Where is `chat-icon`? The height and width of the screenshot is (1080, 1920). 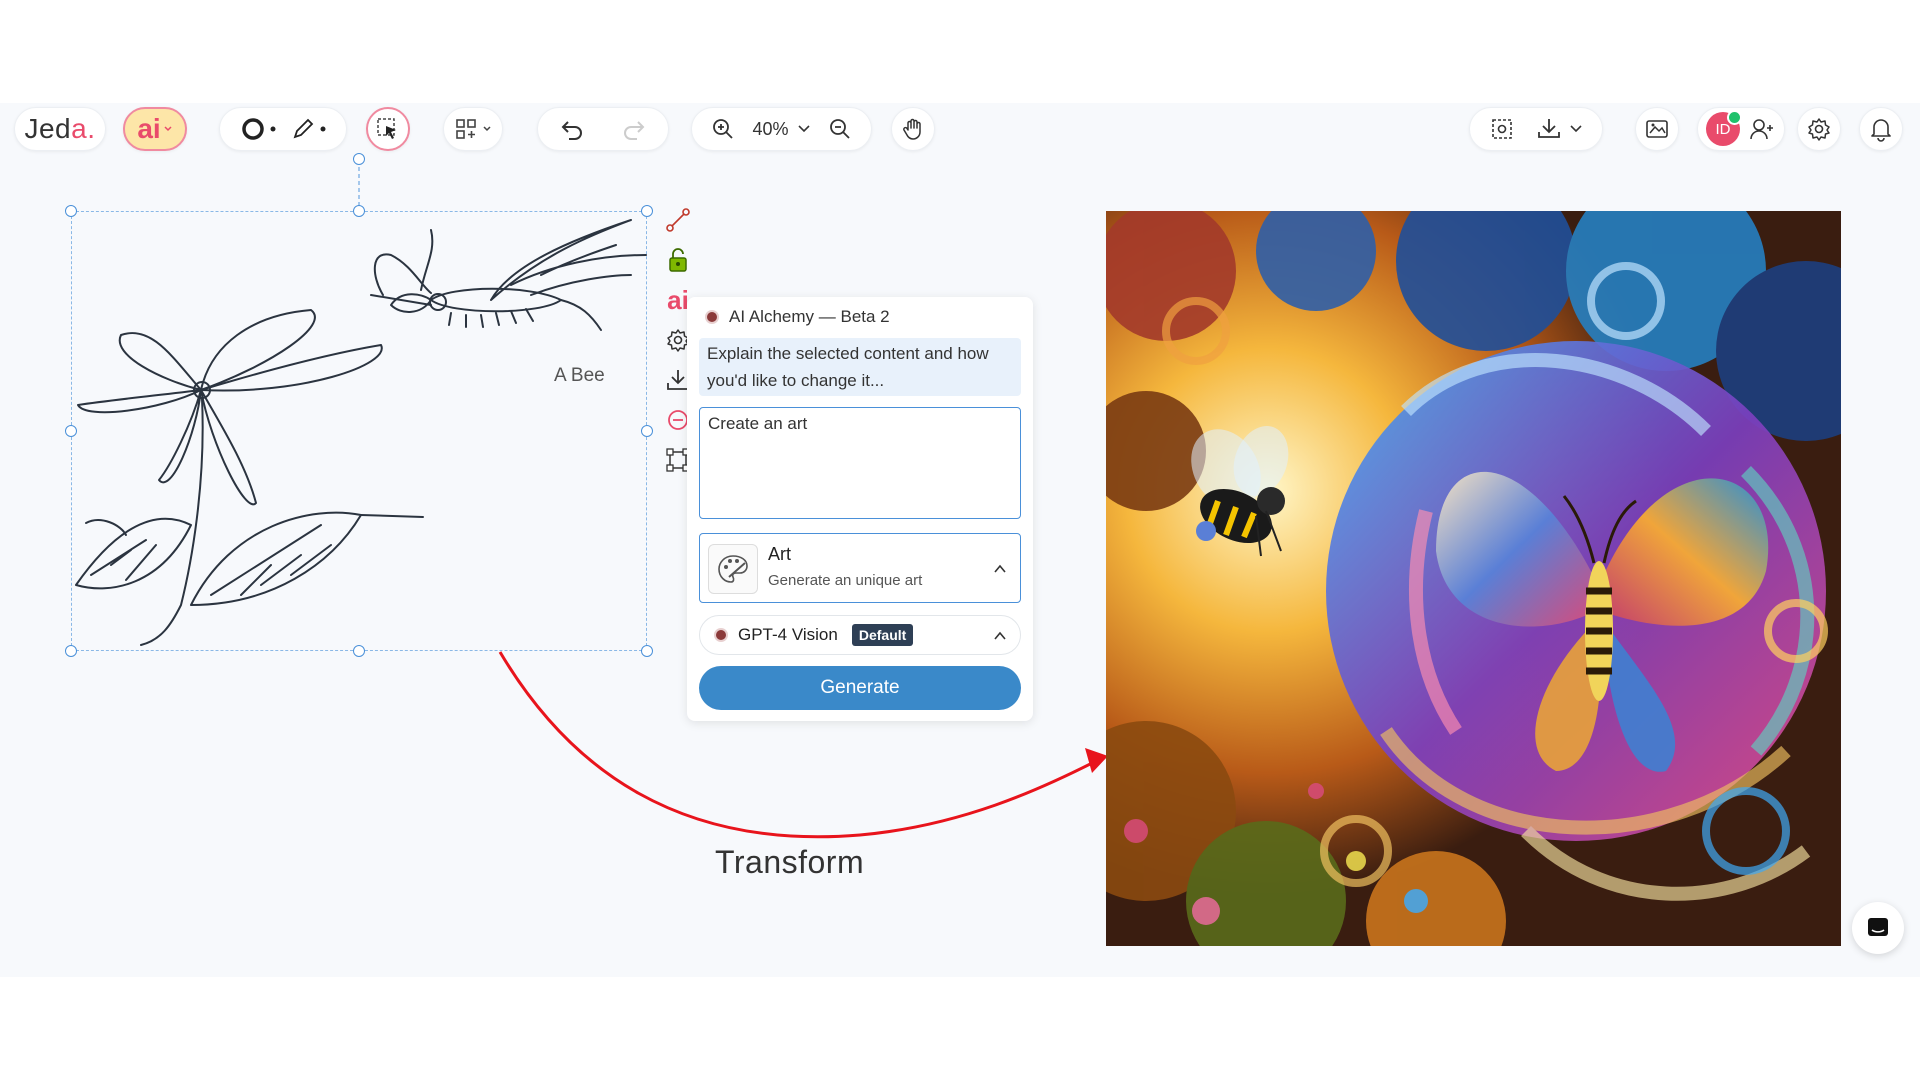
chat-icon is located at coordinates (1878, 927).